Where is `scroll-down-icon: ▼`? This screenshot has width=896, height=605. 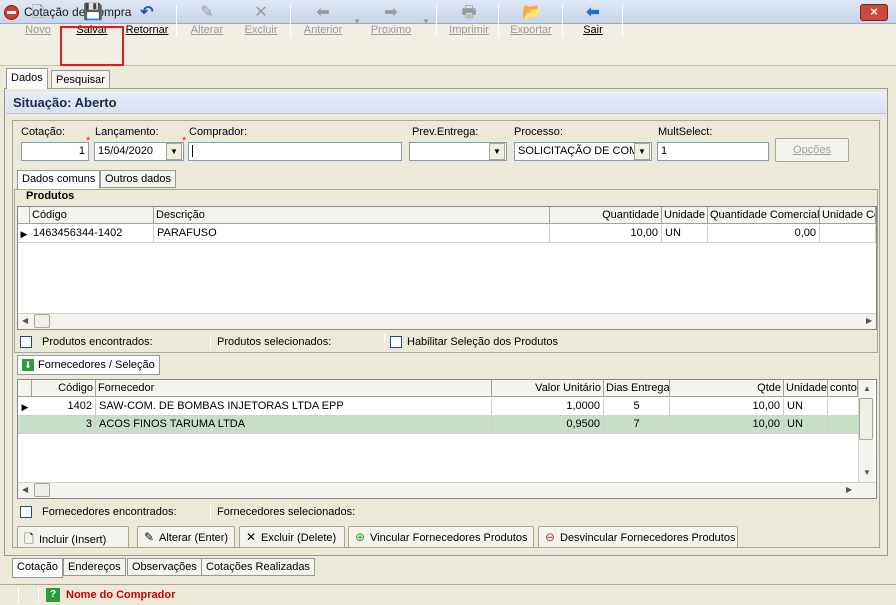 scroll-down-icon: ▼ is located at coordinates (867, 472).